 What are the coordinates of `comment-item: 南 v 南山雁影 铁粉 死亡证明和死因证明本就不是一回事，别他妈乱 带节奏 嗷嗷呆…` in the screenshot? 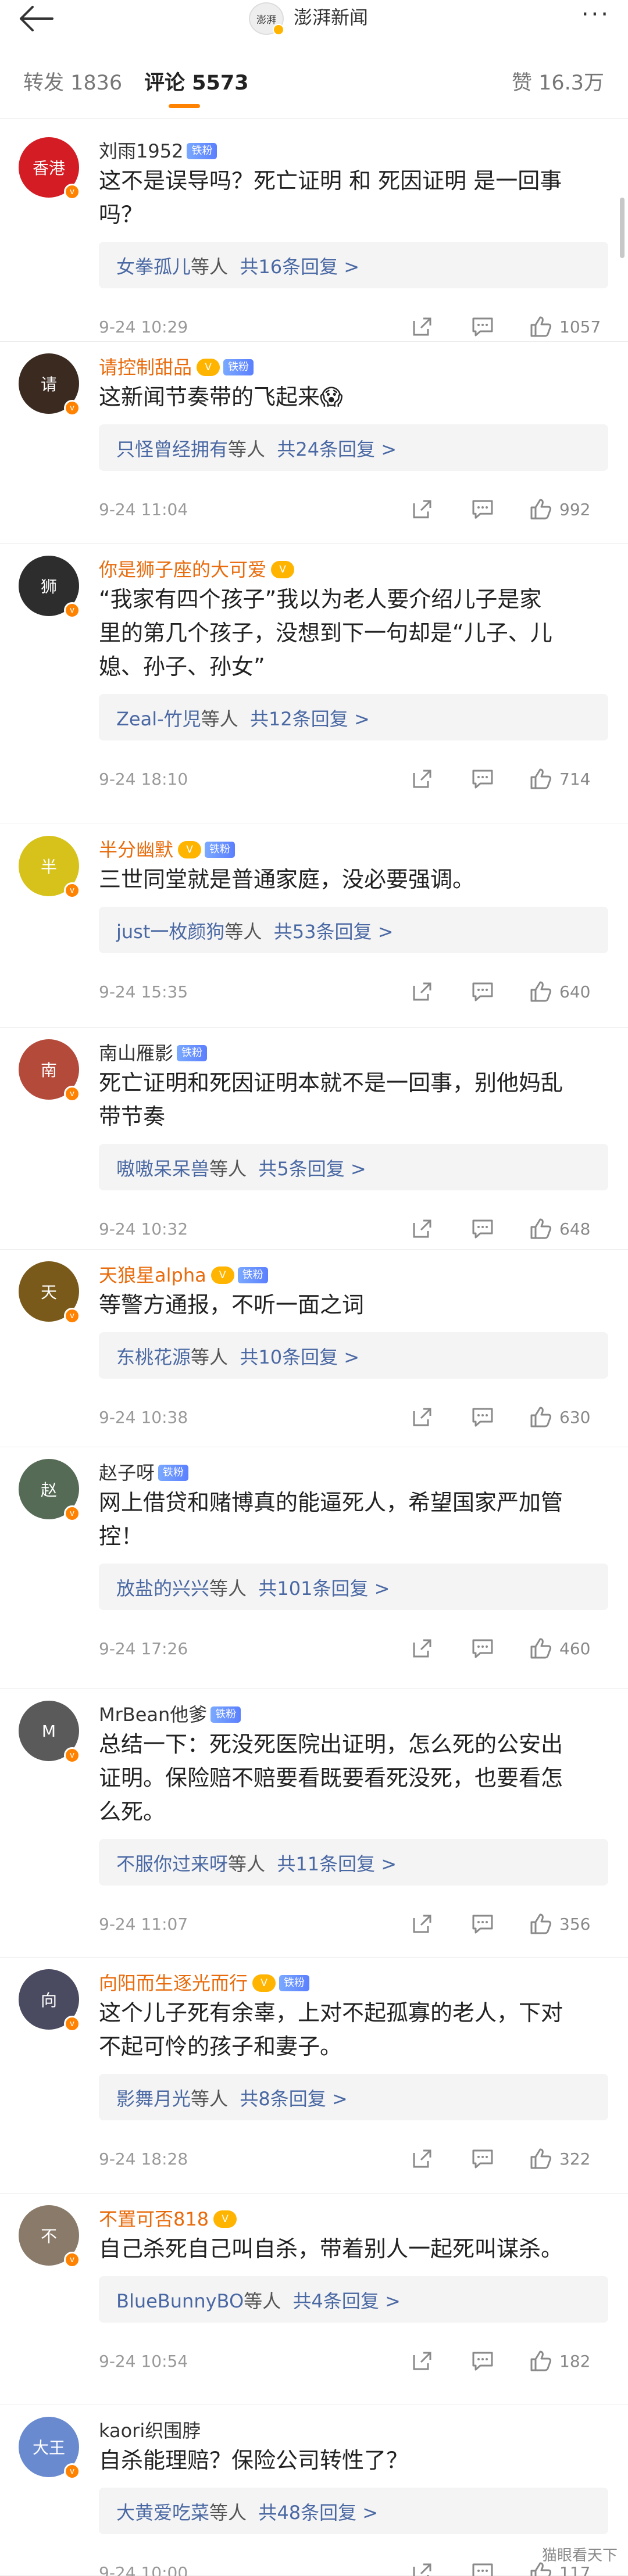 It's located at (314, 1139).